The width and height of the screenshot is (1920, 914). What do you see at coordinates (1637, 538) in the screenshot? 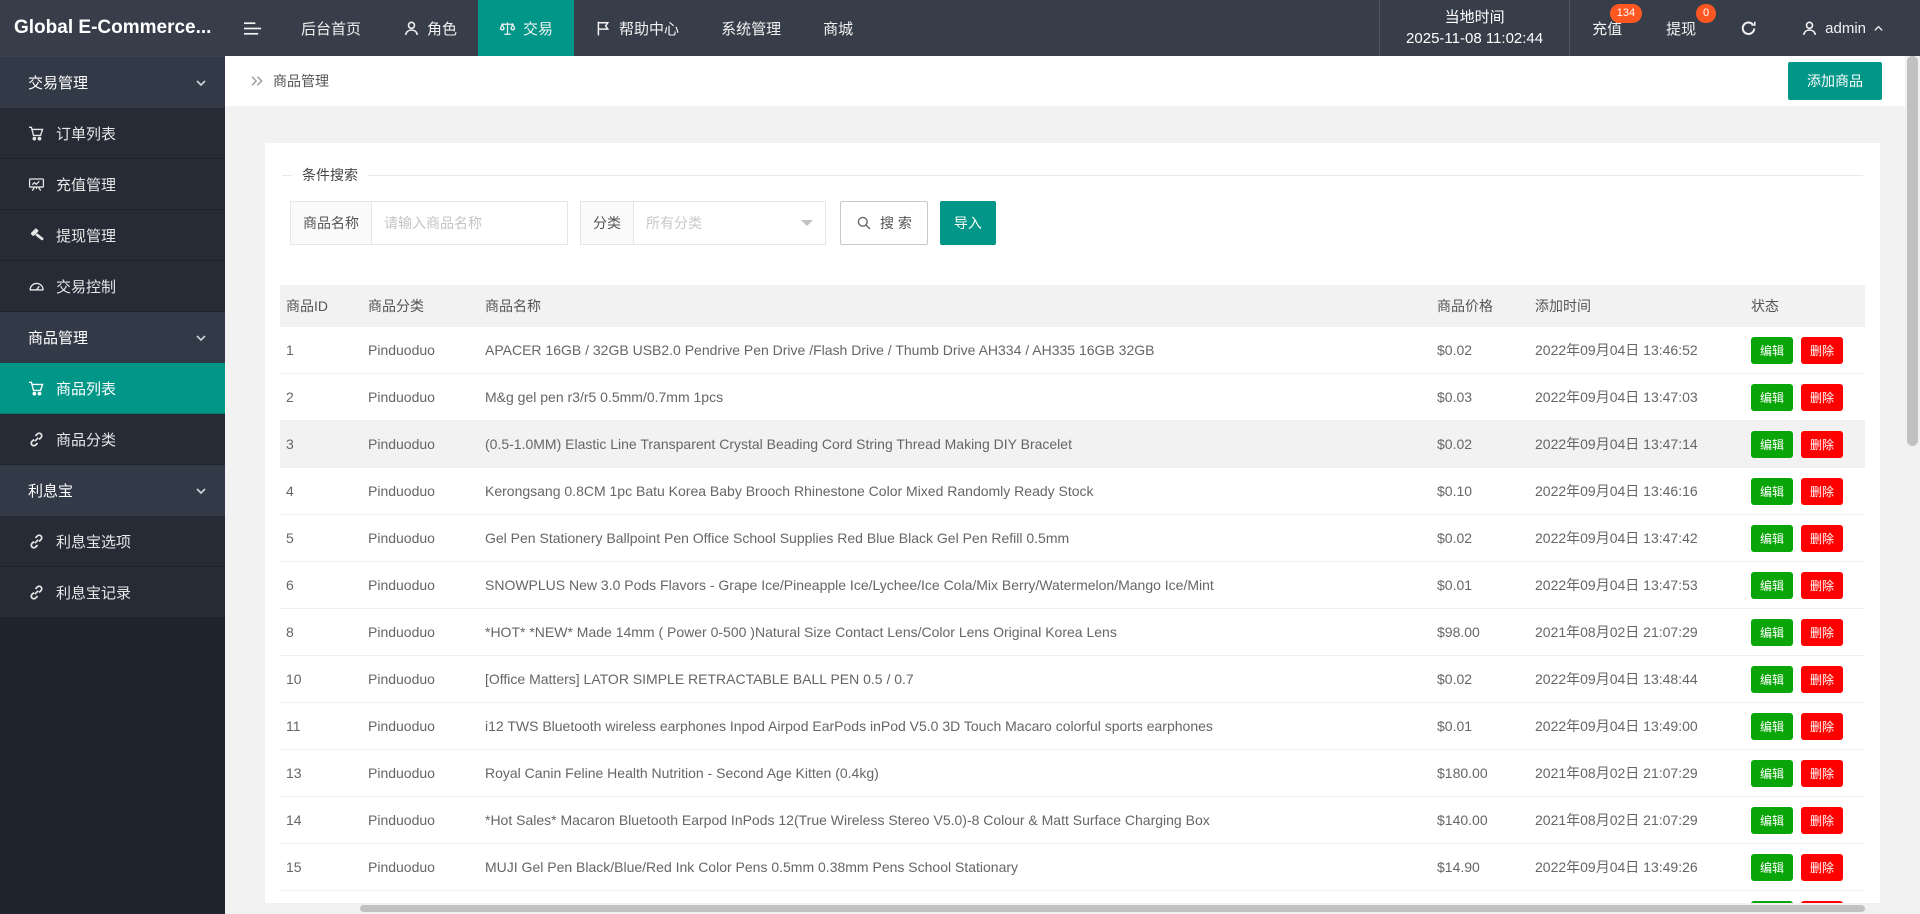
I see `cell-added-time: 2022年09月04日 13:47:42` at bounding box center [1637, 538].